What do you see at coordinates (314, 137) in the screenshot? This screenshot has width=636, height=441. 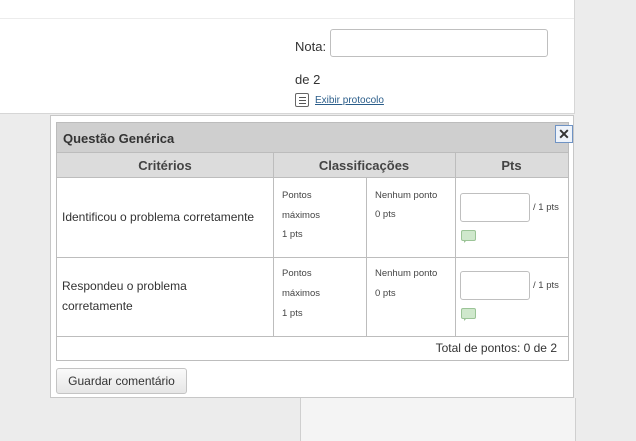 I see `rubric-header: Questão Genérica ✕` at bounding box center [314, 137].